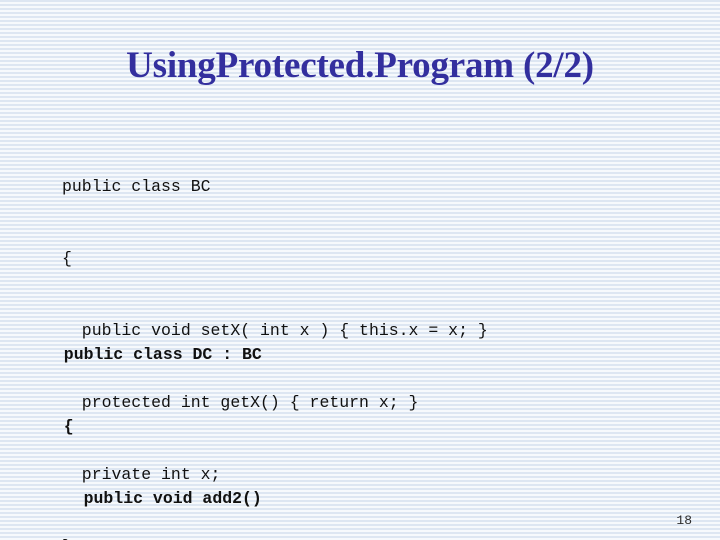  I want to click on page-title: UsingProtected.Program (2/2), so click(360, 65).